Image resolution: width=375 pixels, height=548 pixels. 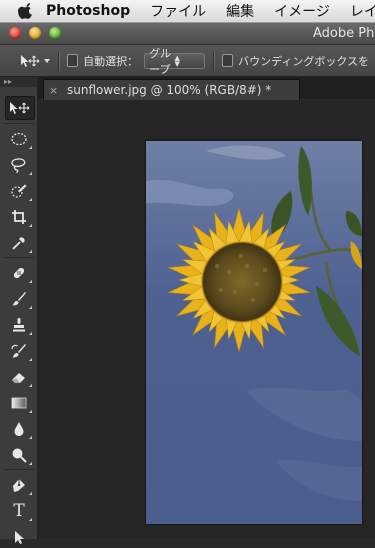 I want to click on dodge-icon, so click(x=19, y=455).